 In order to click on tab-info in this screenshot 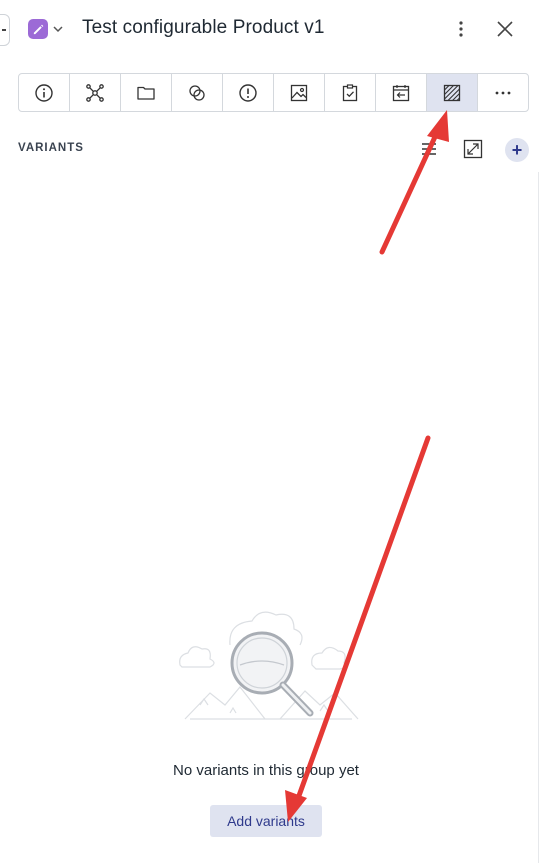, I will do `click(44, 92)`.